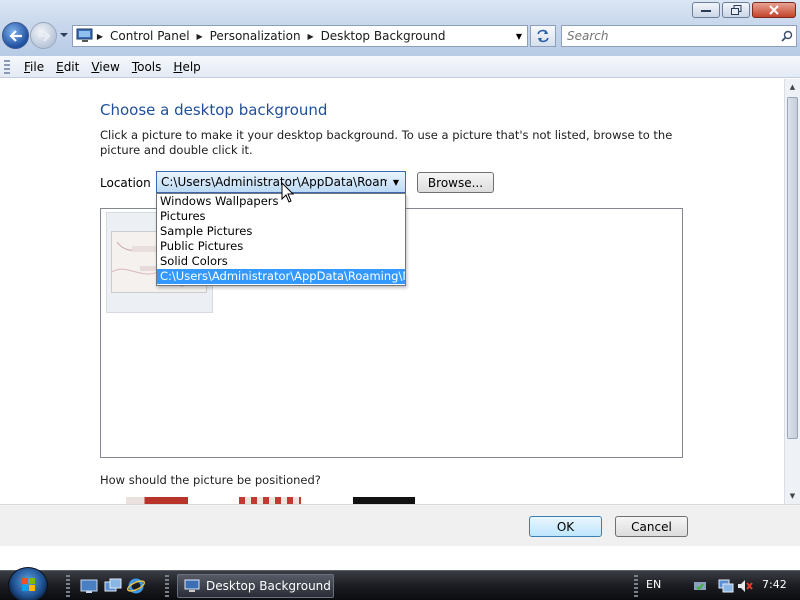 The width and height of the screenshot is (800, 600). What do you see at coordinates (792, 496) in the screenshot?
I see `scroll-down-icon: ▼` at bounding box center [792, 496].